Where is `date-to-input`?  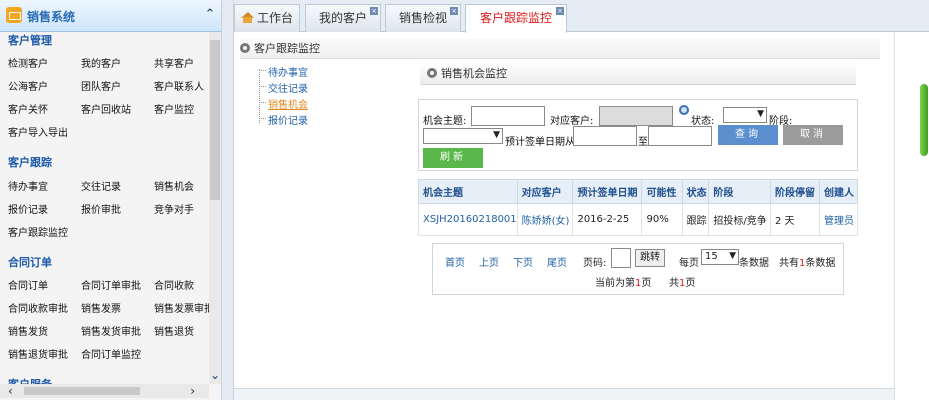
date-to-input is located at coordinates (680, 136).